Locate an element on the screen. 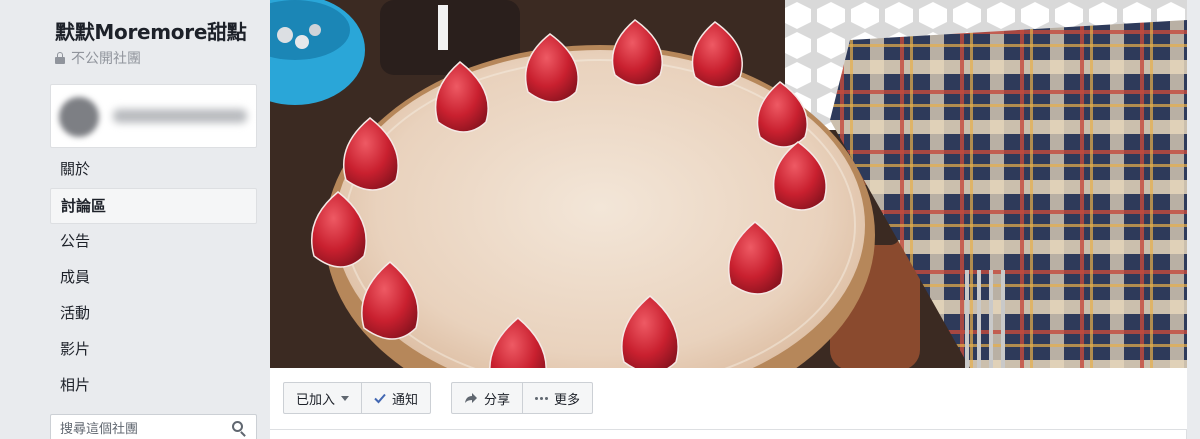 This screenshot has width=1200, height=439. profile-name-blurred is located at coordinates (180, 116).